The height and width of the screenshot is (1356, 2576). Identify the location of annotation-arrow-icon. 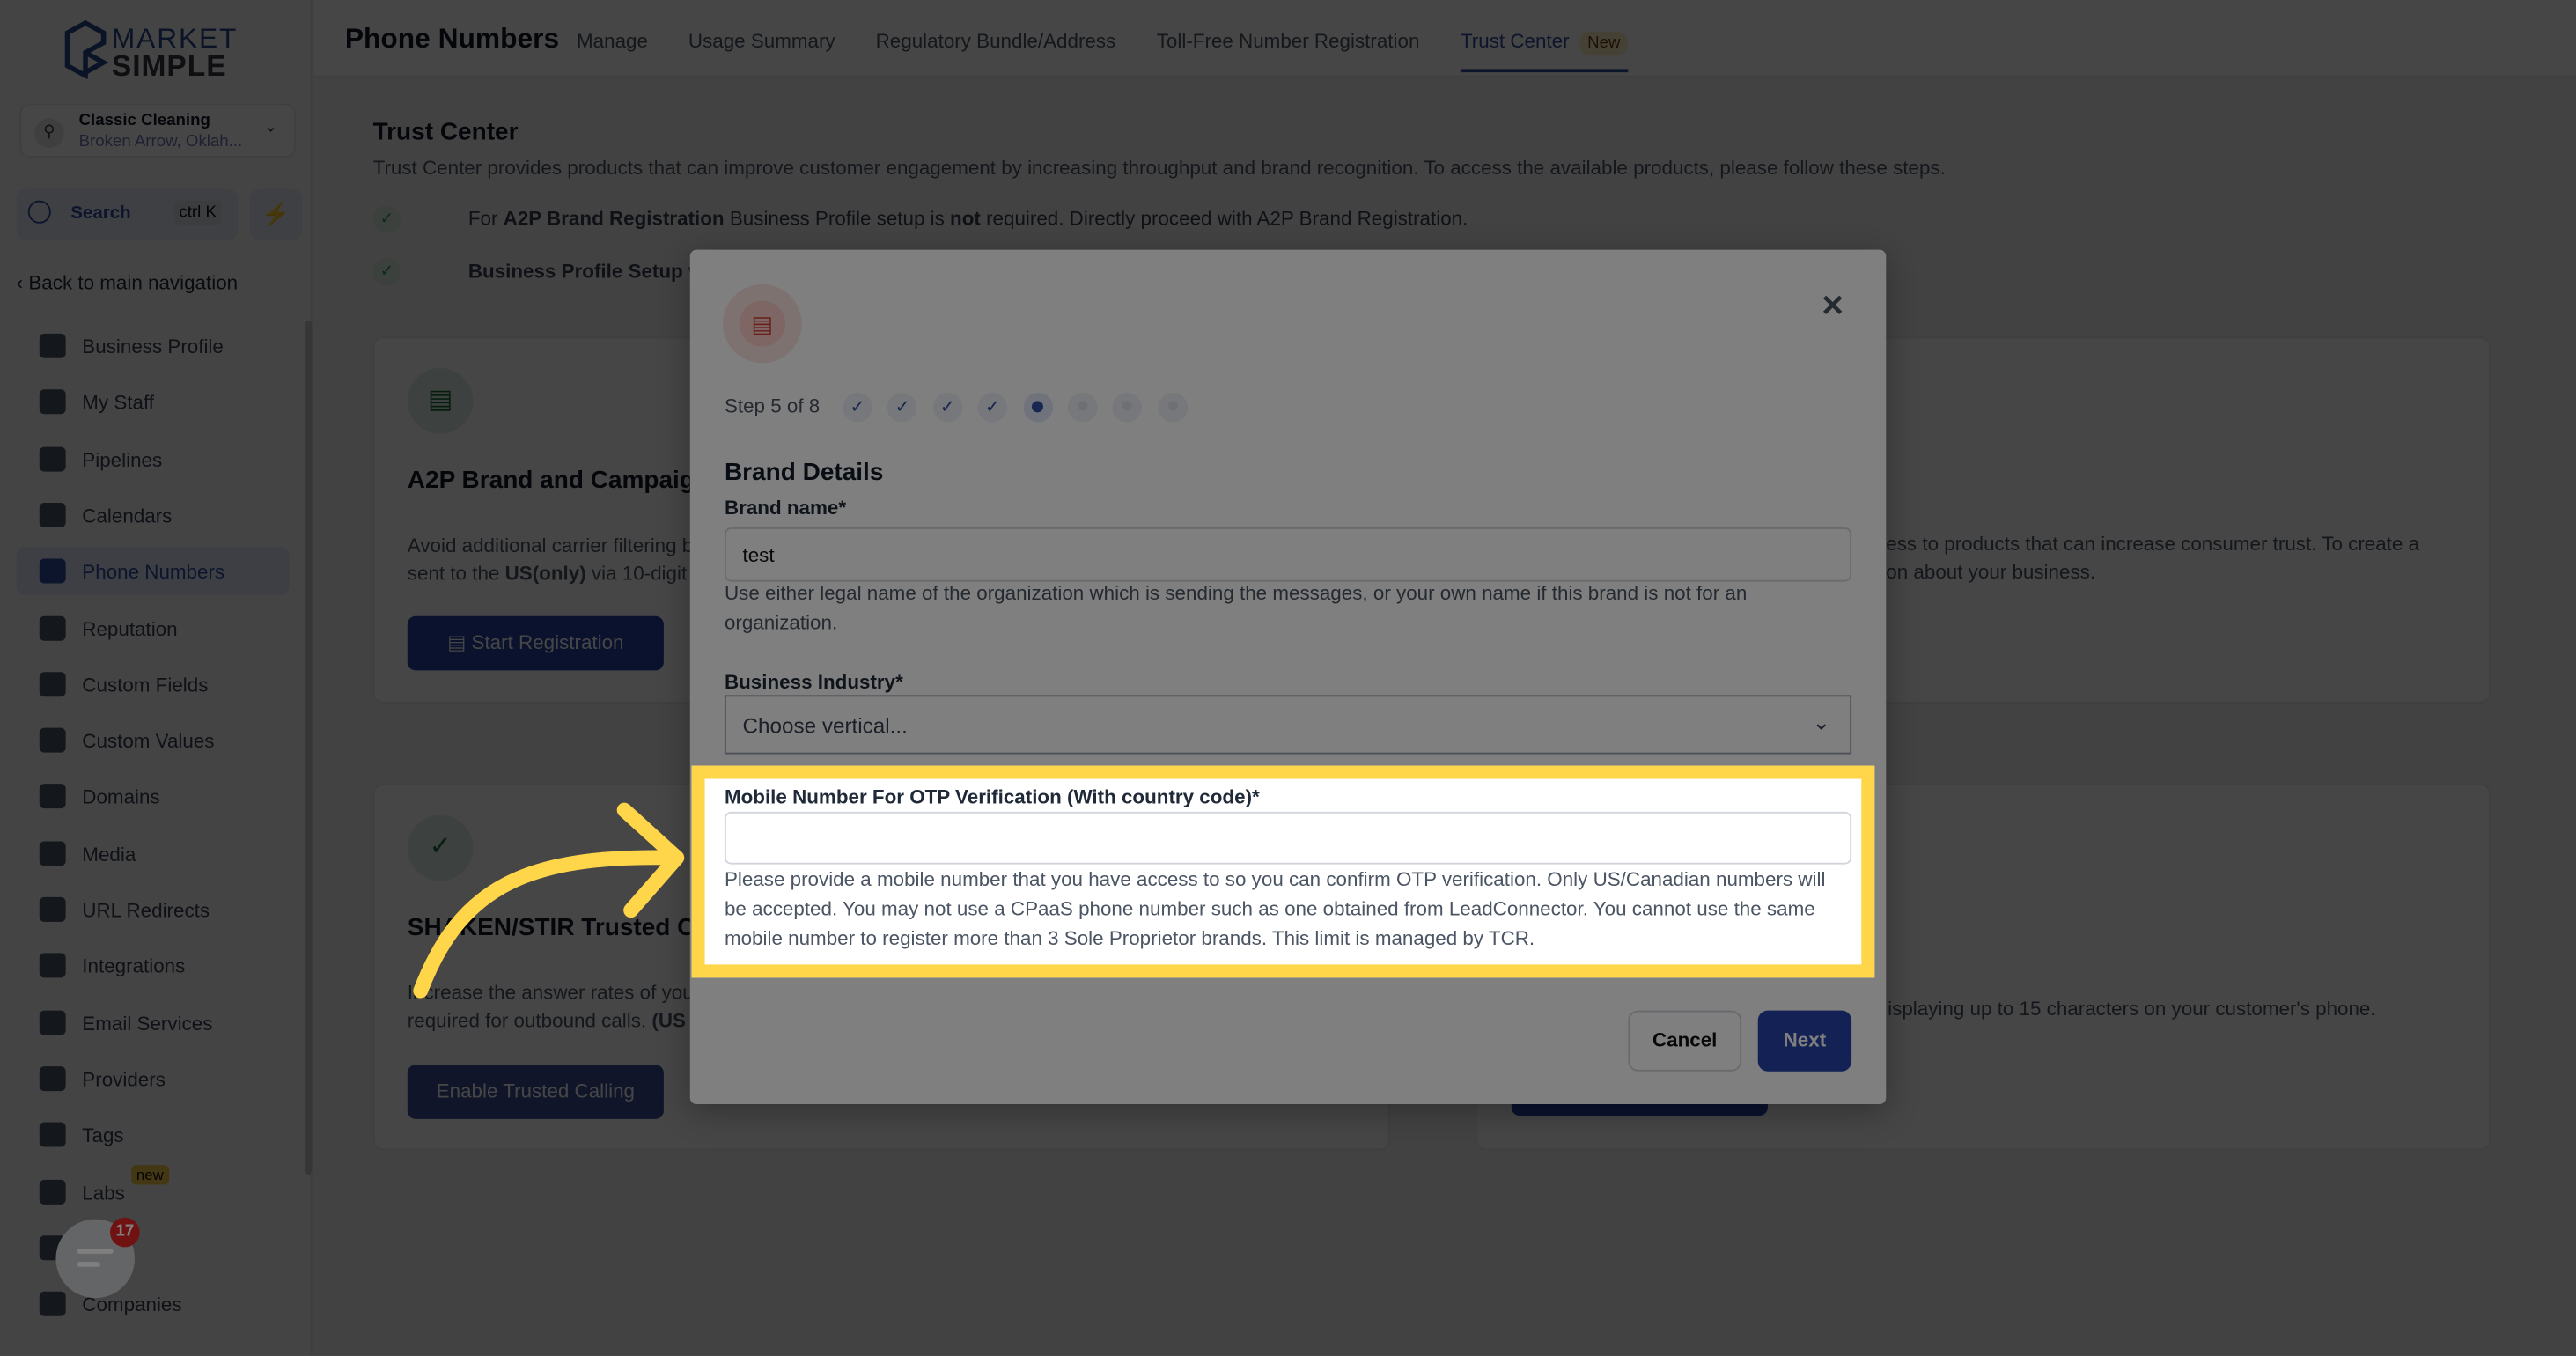
(549, 900).